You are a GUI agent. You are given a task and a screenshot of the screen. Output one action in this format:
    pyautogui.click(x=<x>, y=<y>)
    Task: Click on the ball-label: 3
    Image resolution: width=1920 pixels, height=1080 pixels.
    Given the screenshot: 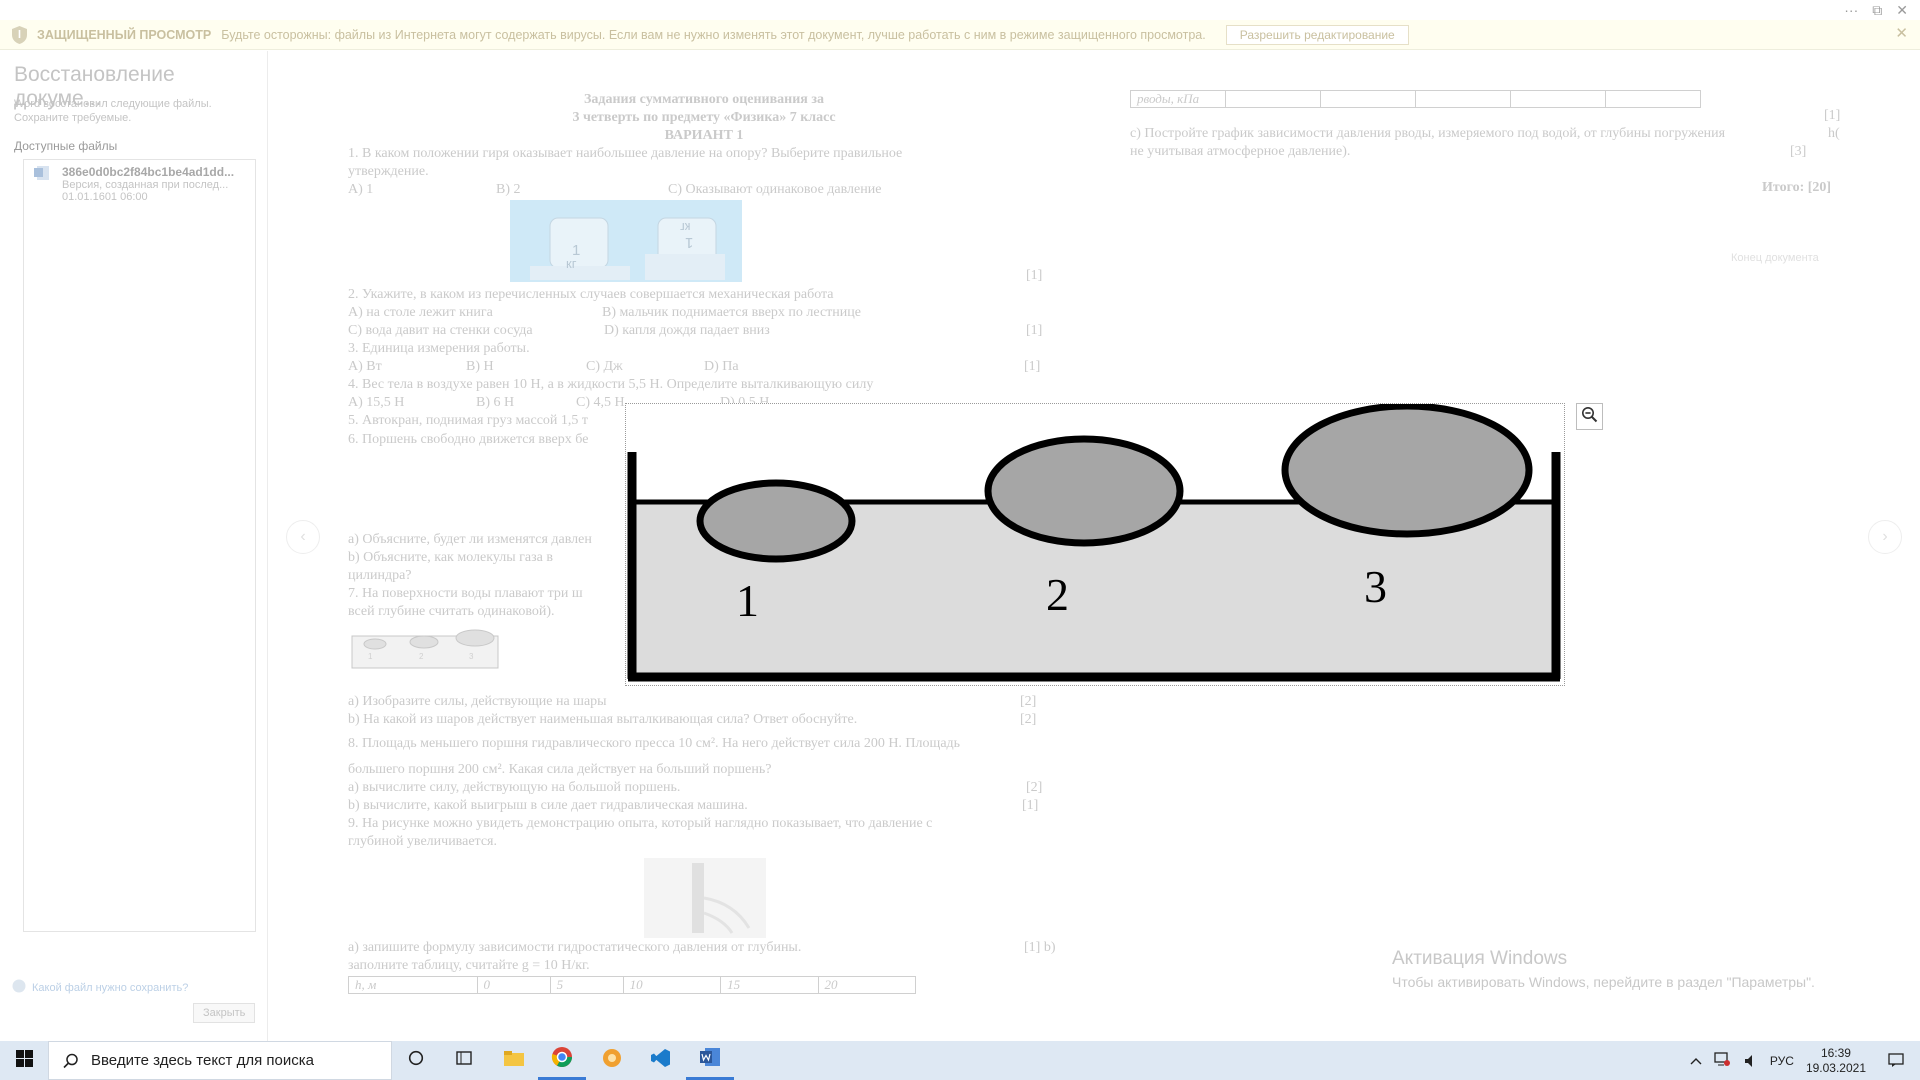 What is the action you would take?
    pyautogui.click(x=471, y=656)
    